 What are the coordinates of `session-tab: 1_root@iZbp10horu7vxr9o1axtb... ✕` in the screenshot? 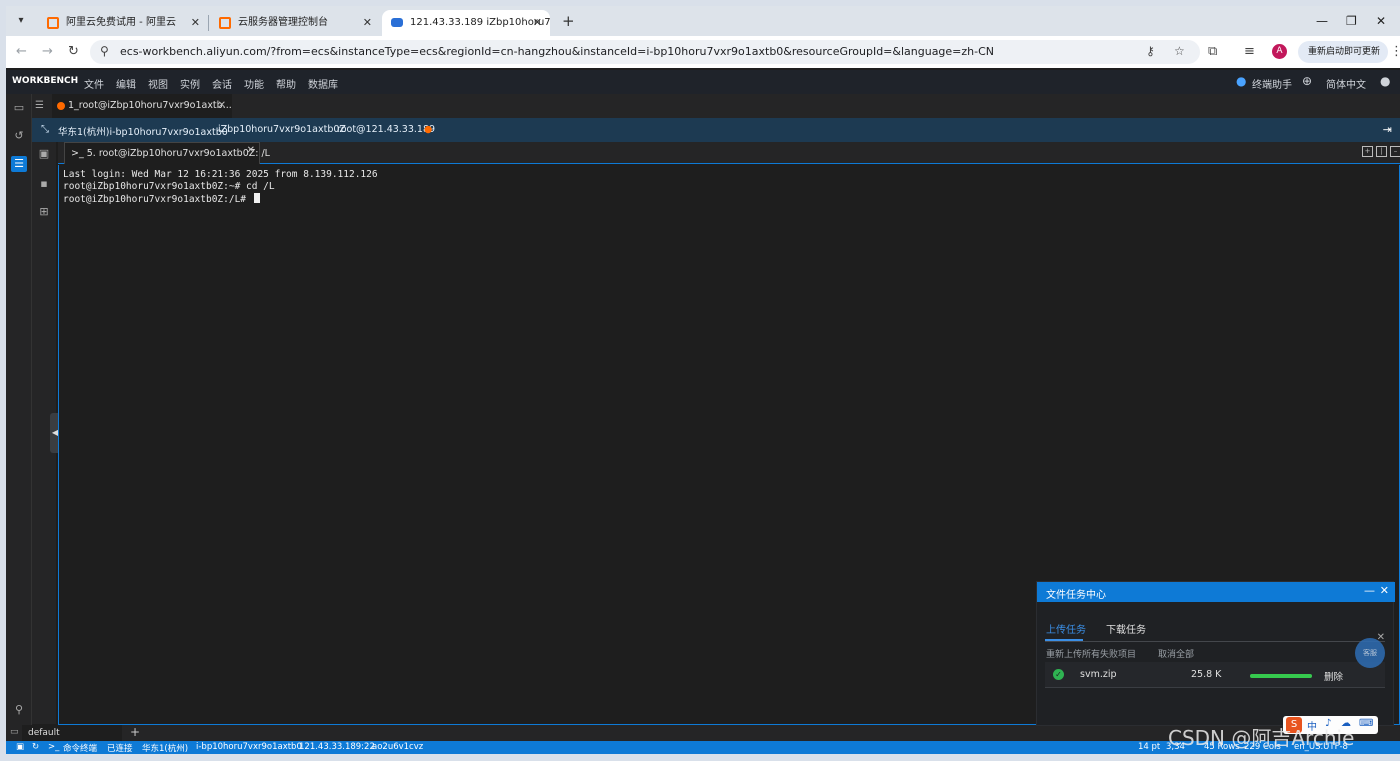 It's located at (142, 106).